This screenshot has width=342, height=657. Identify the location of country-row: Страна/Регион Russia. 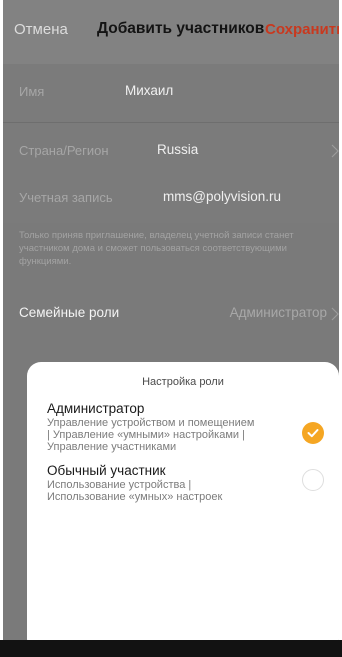
(171, 148).